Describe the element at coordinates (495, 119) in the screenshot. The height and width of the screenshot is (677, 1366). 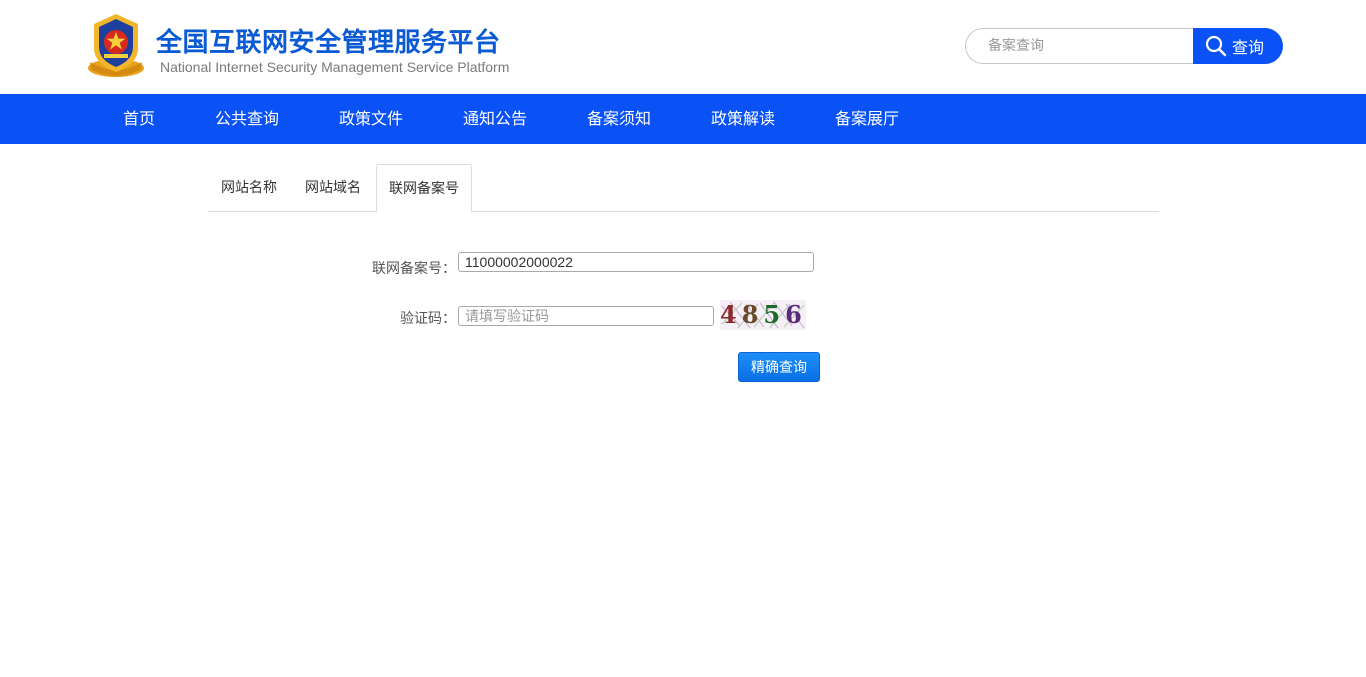
I see `nav-item-notices: 通知公告` at that location.